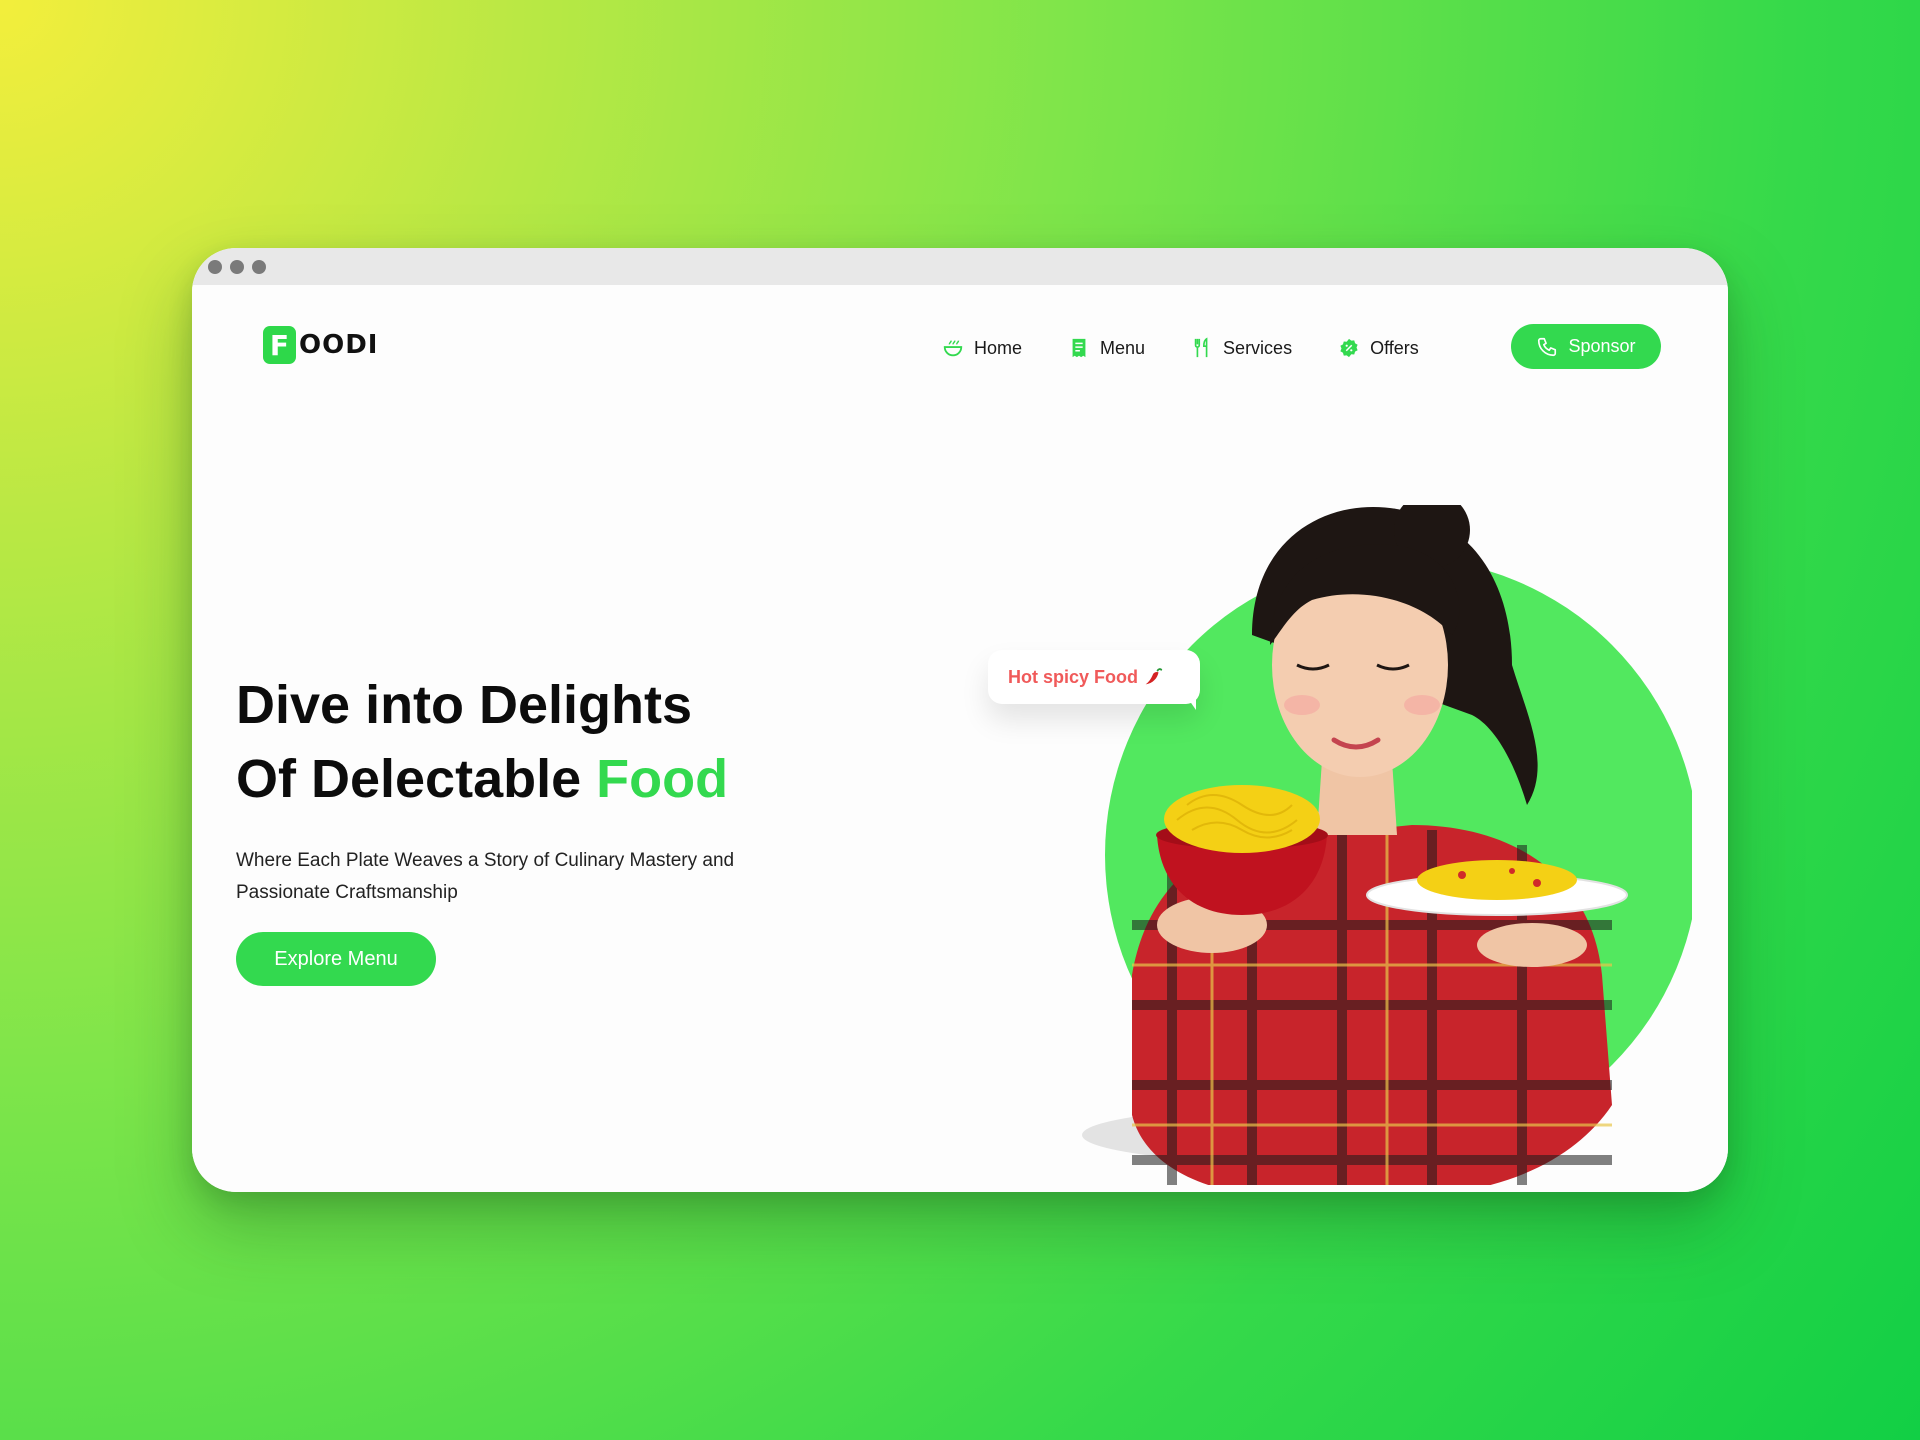 The width and height of the screenshot is (1920, 1440). Describe the element at coordinates (215, 267) in the screenshot. I see `window-close-button` at that location.